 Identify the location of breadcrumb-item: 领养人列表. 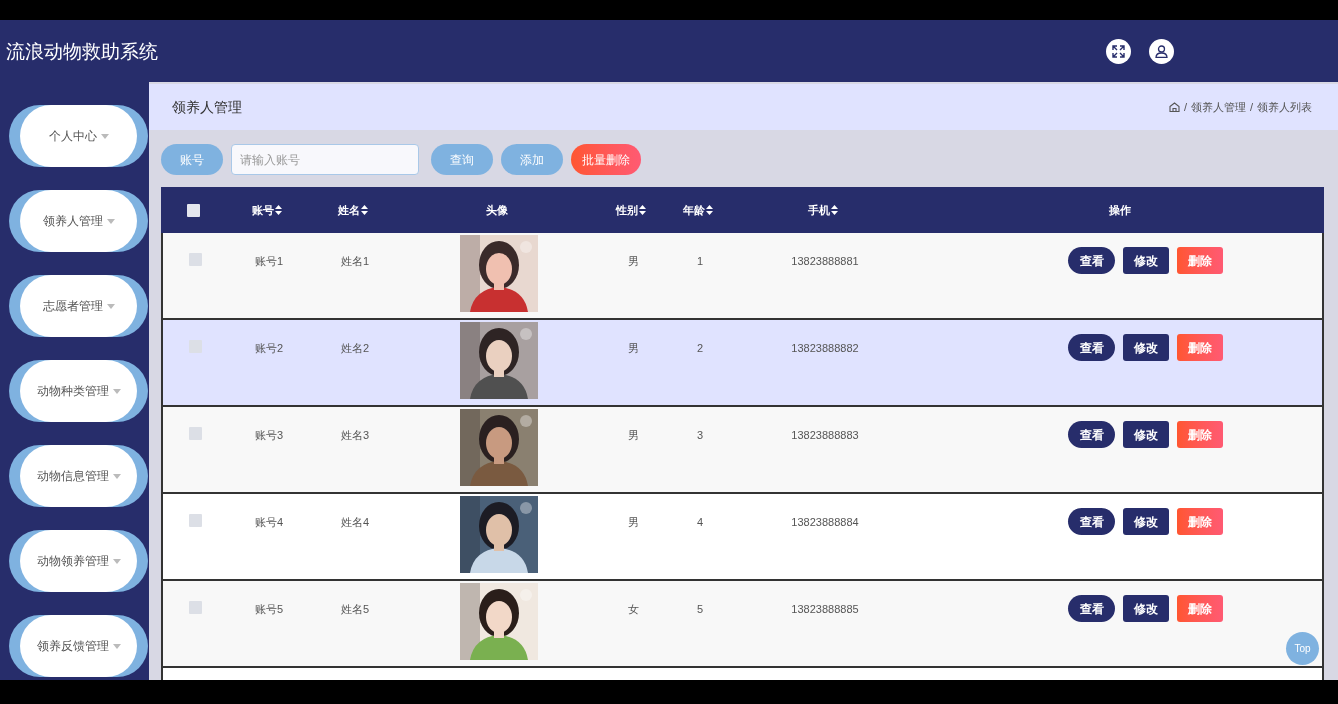
(1284, 107).